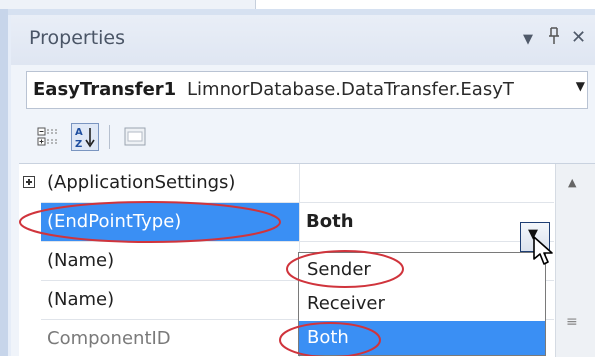  What do you see at coordinates (350, 89) in the screenshot?
I see `object-selector-type: LimnorDatabase.DataTransfer.EasyT` at bounding box center [350, 89].